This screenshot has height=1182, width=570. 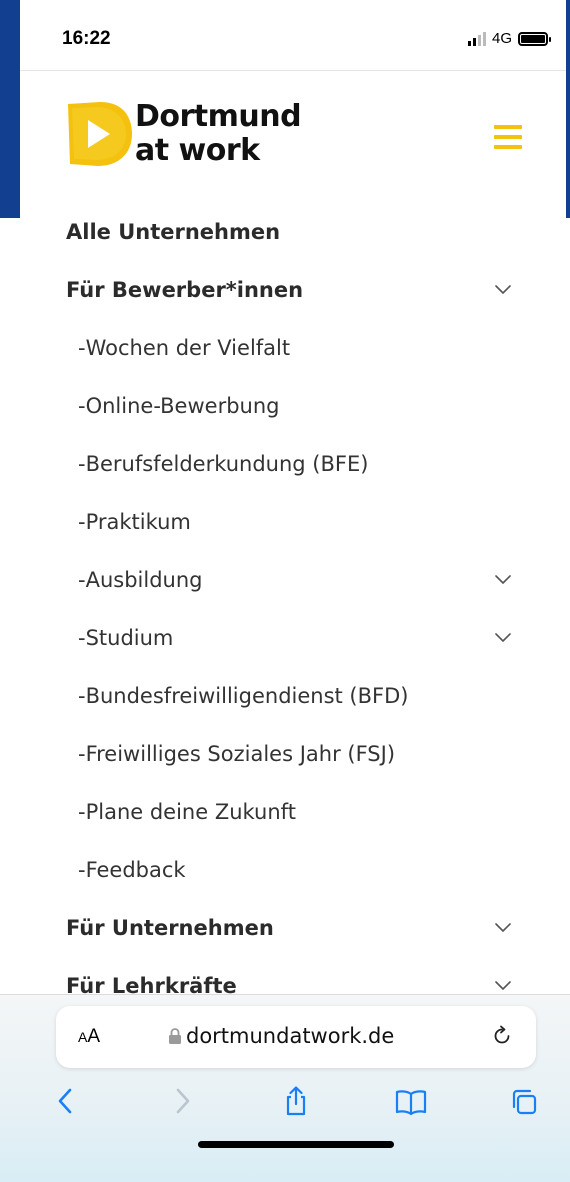 What do you see at coordinates (188, 348) in the screenshot?
I see `menu-item-label: Wochen der Vielfalt` at bounding box center [188, 348].